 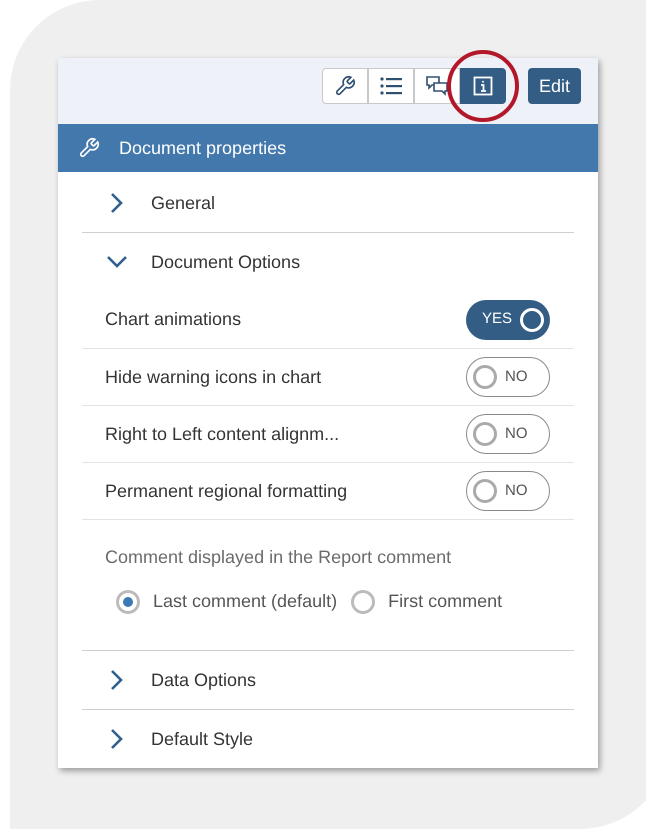 What do you see at coordinates (226, 491) in the screenshot?
I see `option-label: Permanent regional formatting` at bounding box center [226, 491].